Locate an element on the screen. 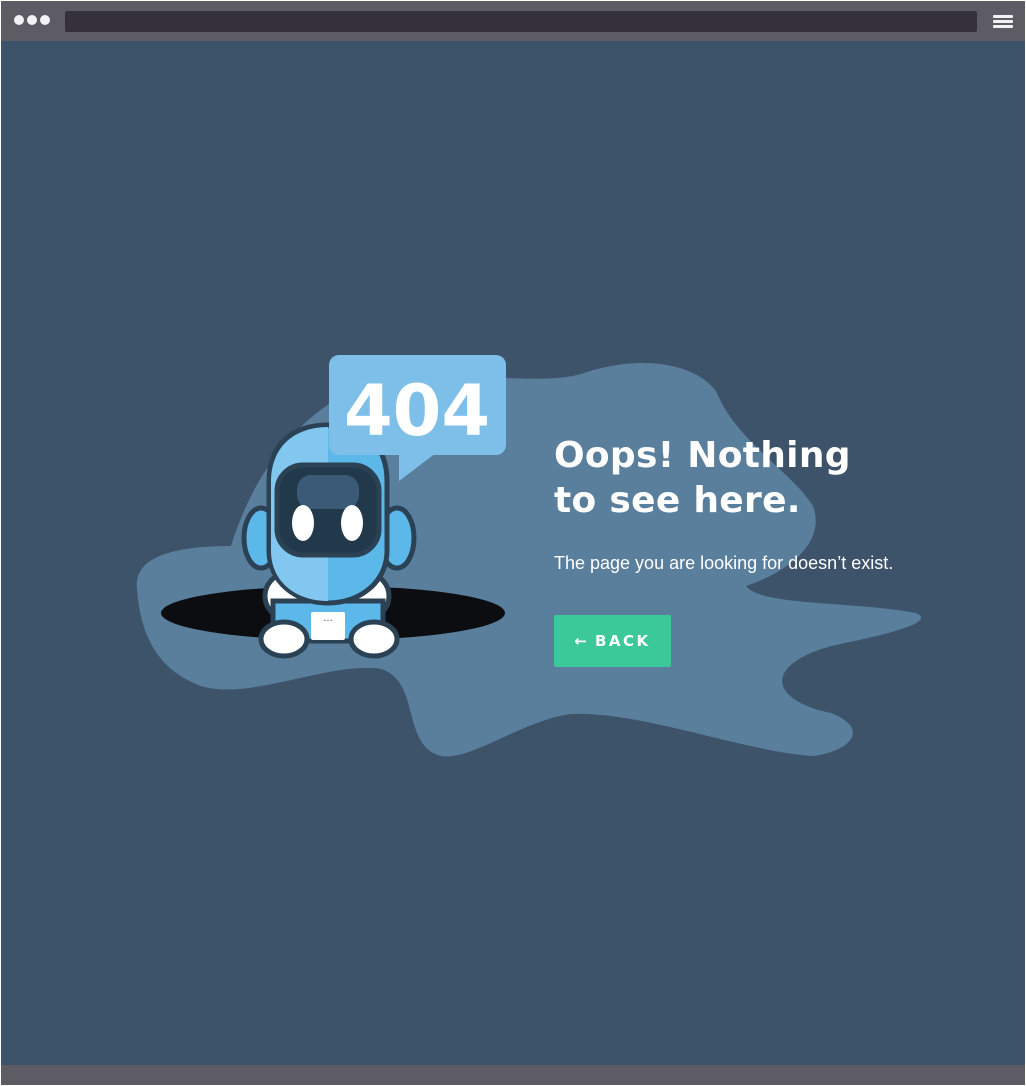  address-bar is located at coordinates (521, 21).